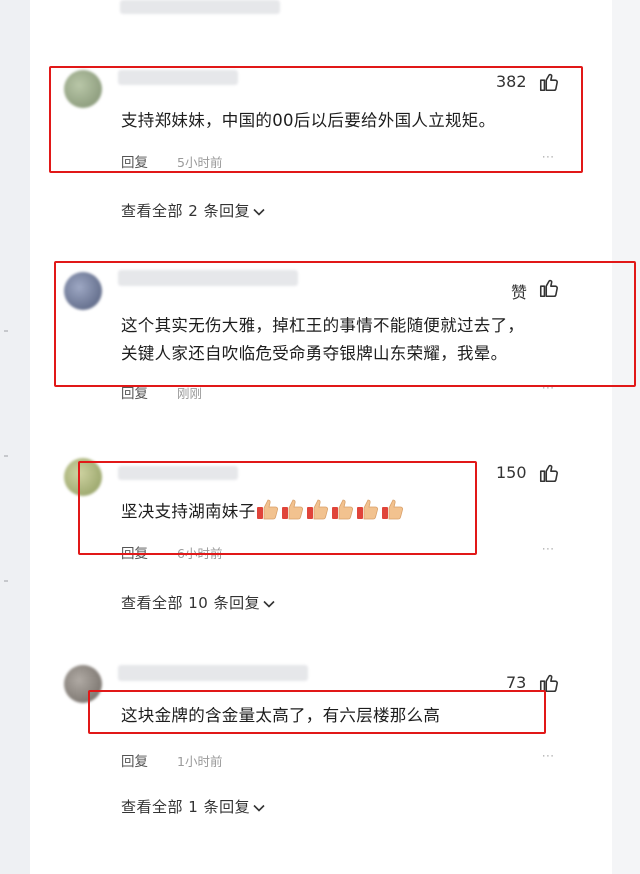 Image resolution: width=640 pixels, height=874 pixels. I want to click on view-all-replies-label: 查看全部 2 条回复, so click(186, 211).